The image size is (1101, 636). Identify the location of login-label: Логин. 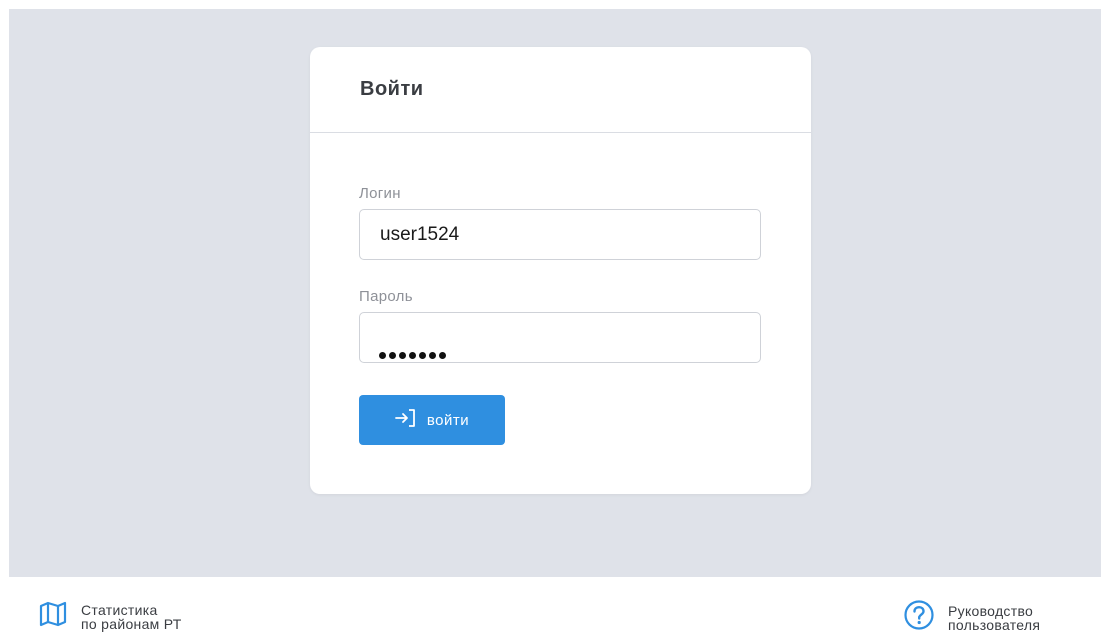
(380, 193).